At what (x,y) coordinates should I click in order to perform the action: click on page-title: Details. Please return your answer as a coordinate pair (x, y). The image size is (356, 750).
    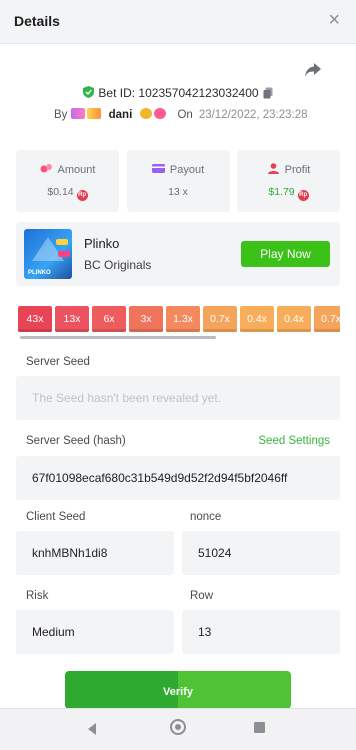
    Looking at the image, I should click on (37, 21).